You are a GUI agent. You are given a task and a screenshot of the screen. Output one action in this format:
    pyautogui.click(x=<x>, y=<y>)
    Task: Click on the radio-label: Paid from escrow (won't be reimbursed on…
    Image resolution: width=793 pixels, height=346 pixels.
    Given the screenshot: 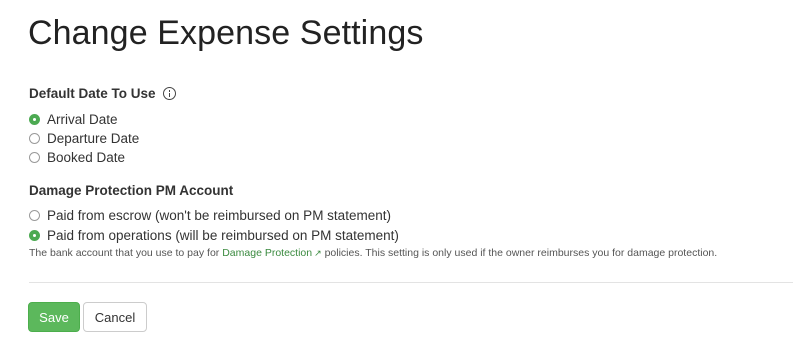 What is the action you would take?
    pyautogui.click(x=219, y=215)
    